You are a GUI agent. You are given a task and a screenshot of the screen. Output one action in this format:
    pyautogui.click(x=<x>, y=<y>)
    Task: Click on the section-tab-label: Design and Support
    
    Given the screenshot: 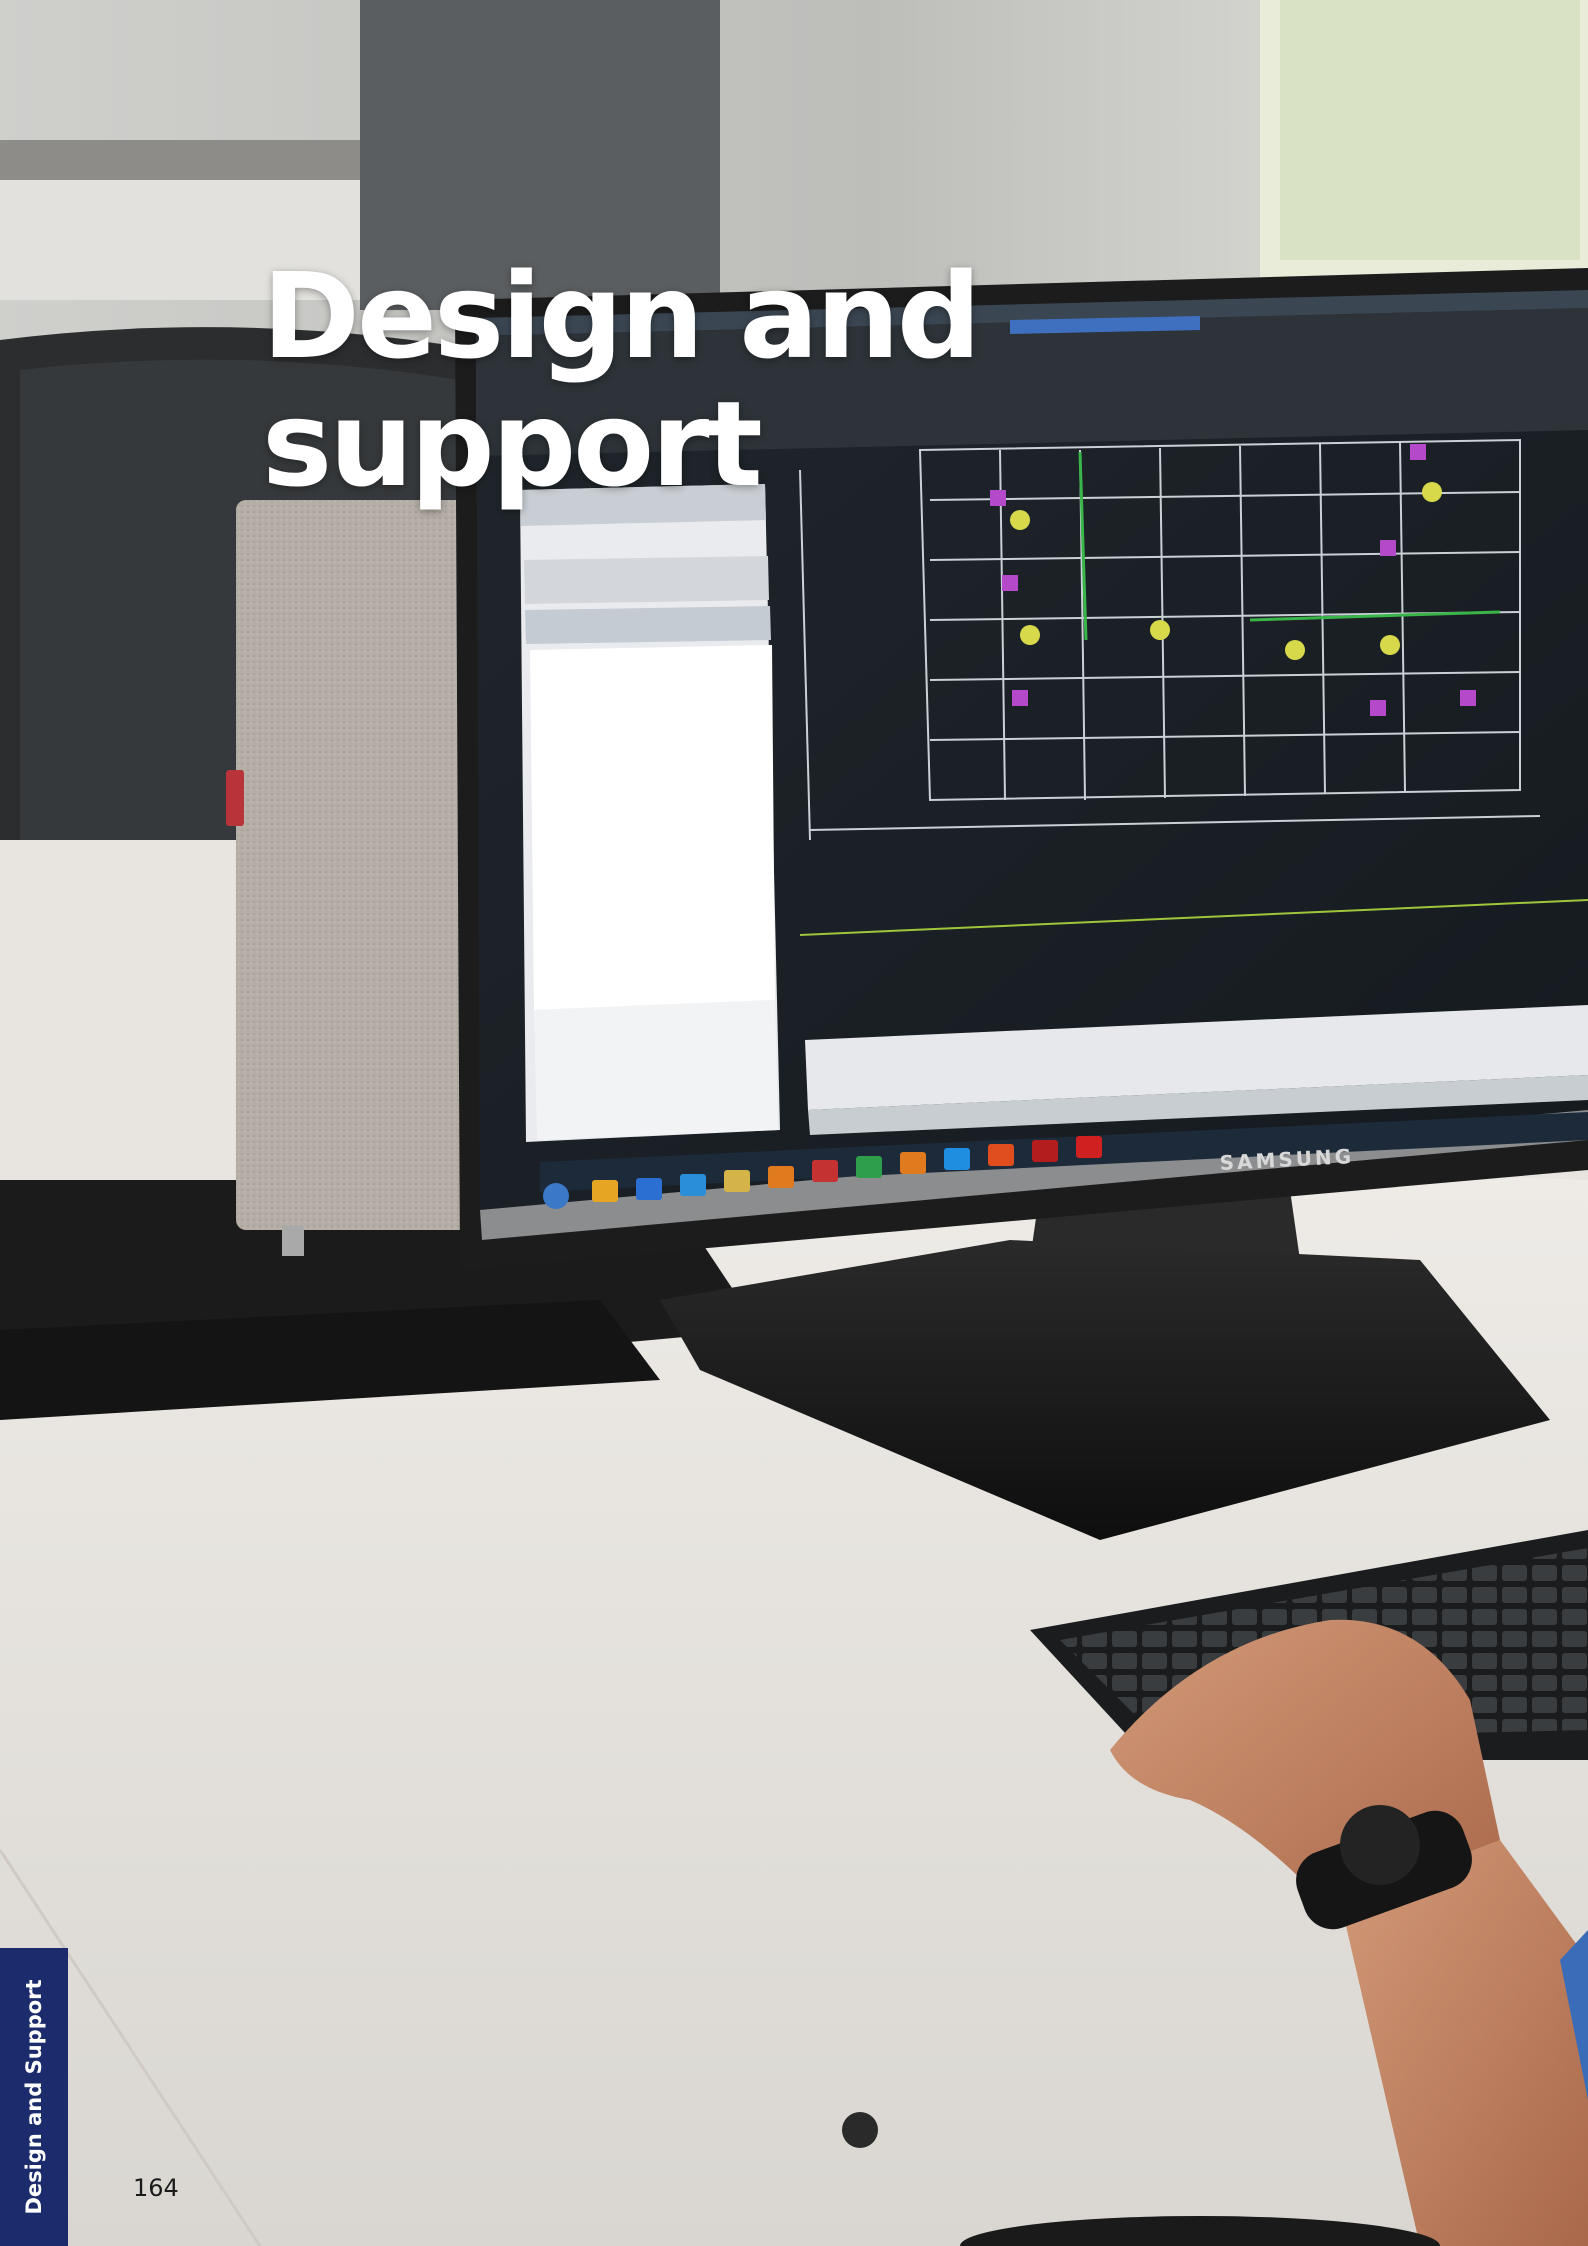 What is the action you would take?
    pyautogui.click(x=34, y=2097)
    